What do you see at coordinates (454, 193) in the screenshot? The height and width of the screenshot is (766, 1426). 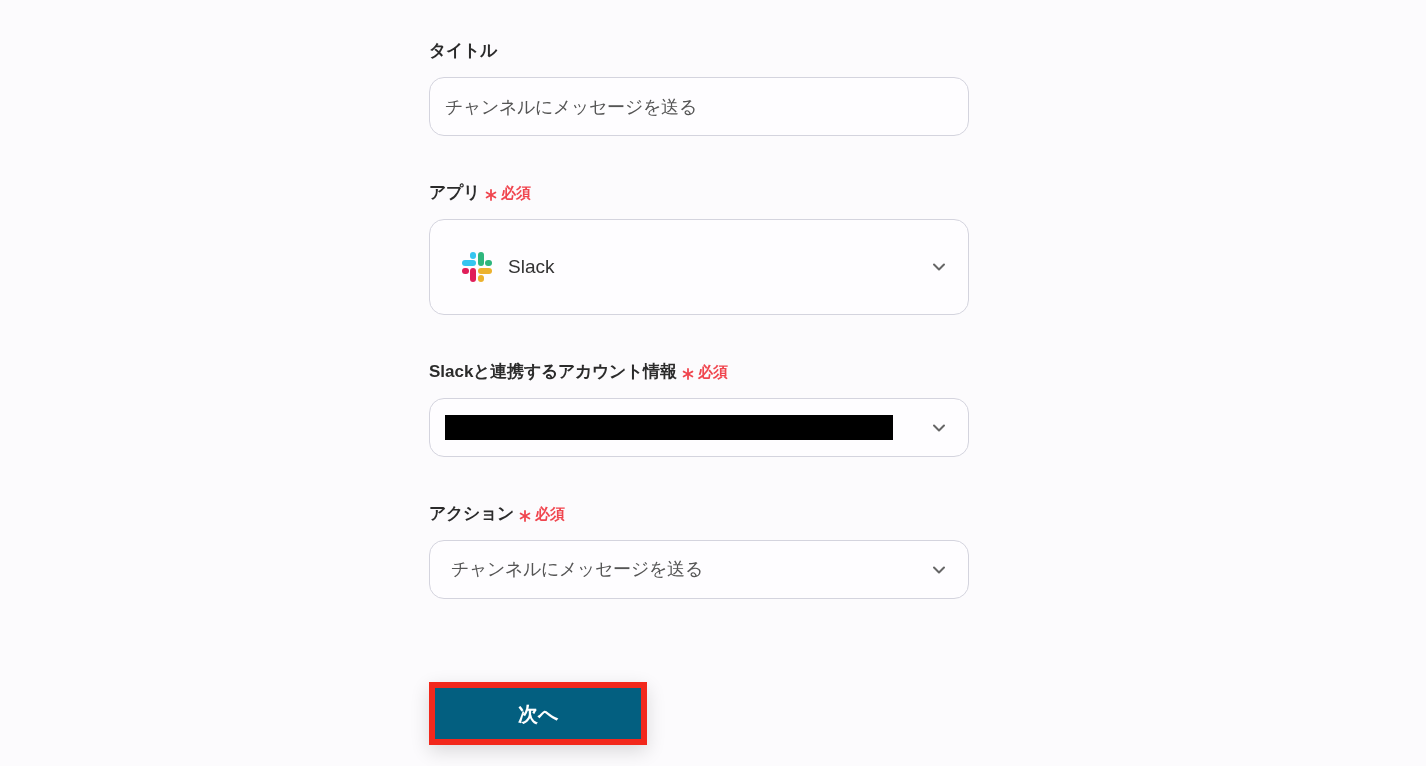 I see `field-label: アプリ` at bounding box center [454, 193].